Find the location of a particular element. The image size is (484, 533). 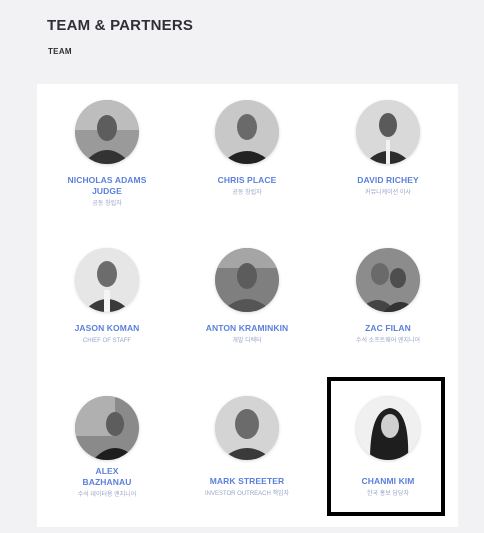

member-role: INVESTOR OUTREACH 책임자 is located at coordinates (247, 494).